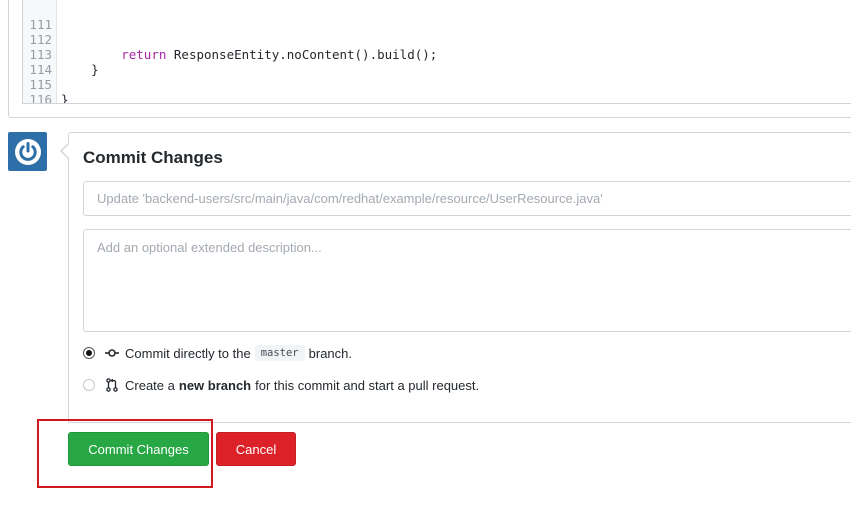 This screenshot has width=851, height=516. Describe the element at coordinates (330, 353) in the screenshot. I see `commit-direct-suffix: branch.` at that location.